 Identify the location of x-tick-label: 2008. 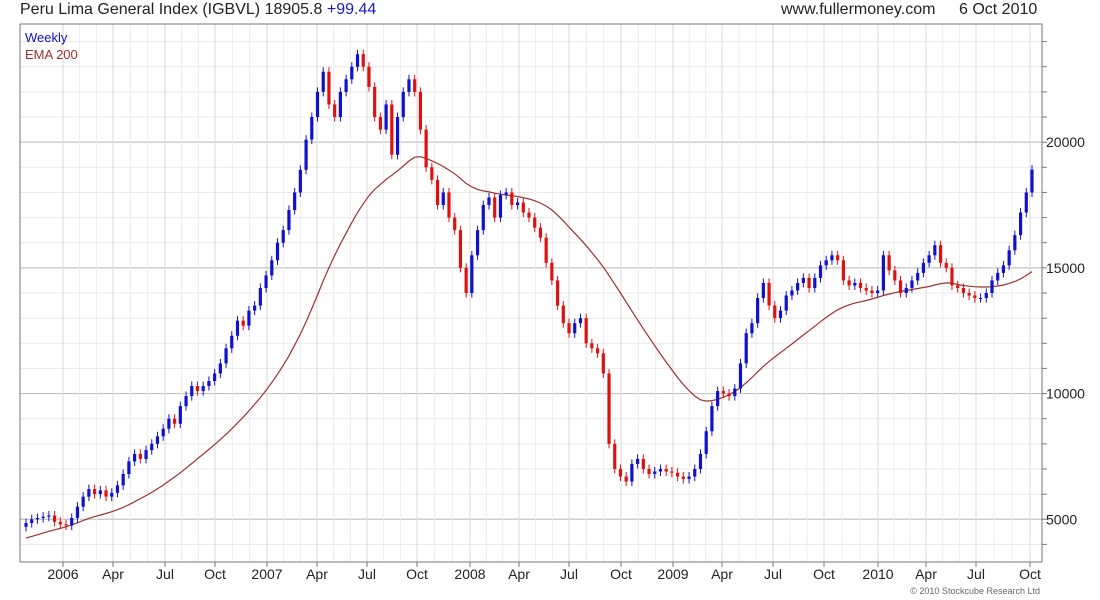
(469, 574).